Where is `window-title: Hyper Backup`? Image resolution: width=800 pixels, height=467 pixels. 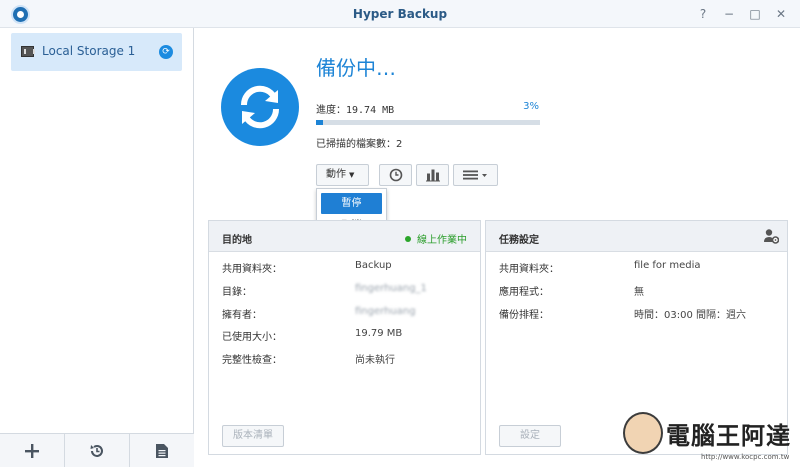
window-title: Hyper Backup is located at coordinates (400, 14).